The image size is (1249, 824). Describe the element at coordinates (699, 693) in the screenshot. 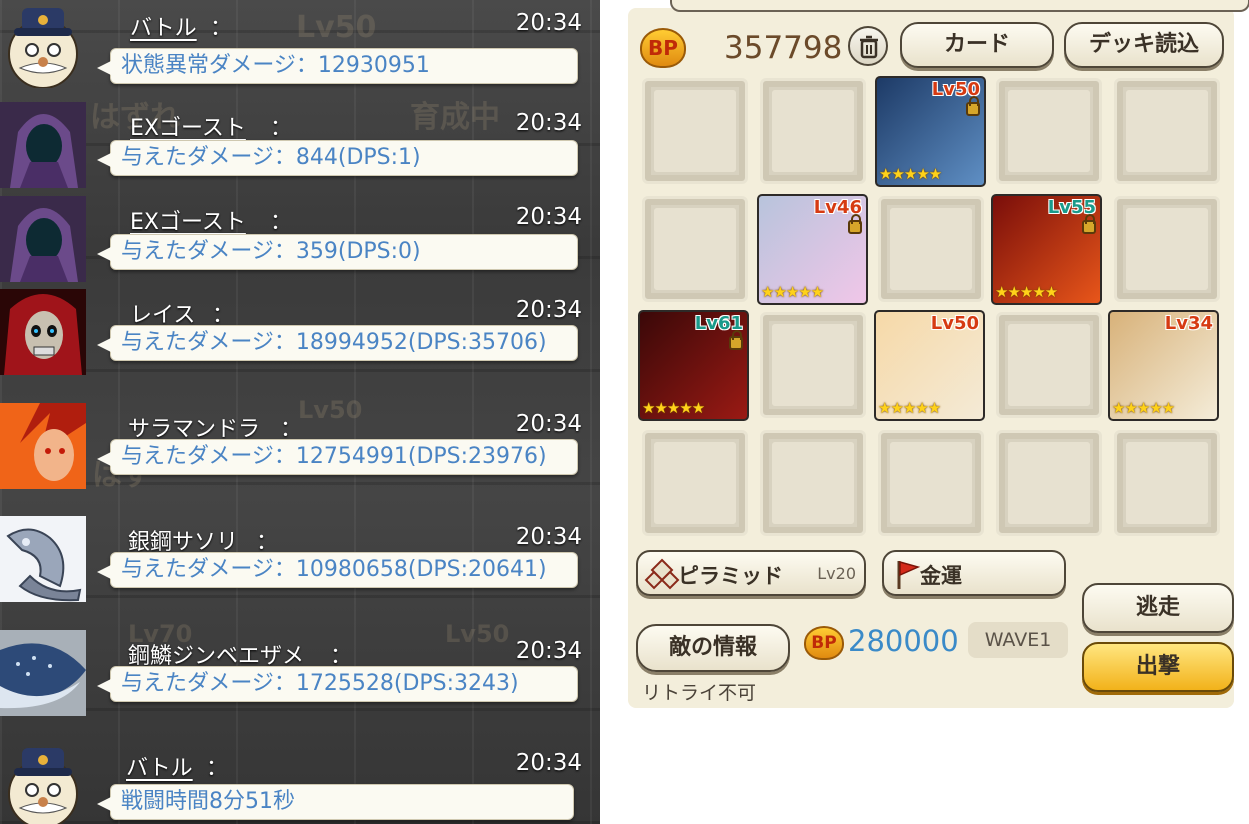

I see `retry-disabled-label: リトライ不可` at that location.